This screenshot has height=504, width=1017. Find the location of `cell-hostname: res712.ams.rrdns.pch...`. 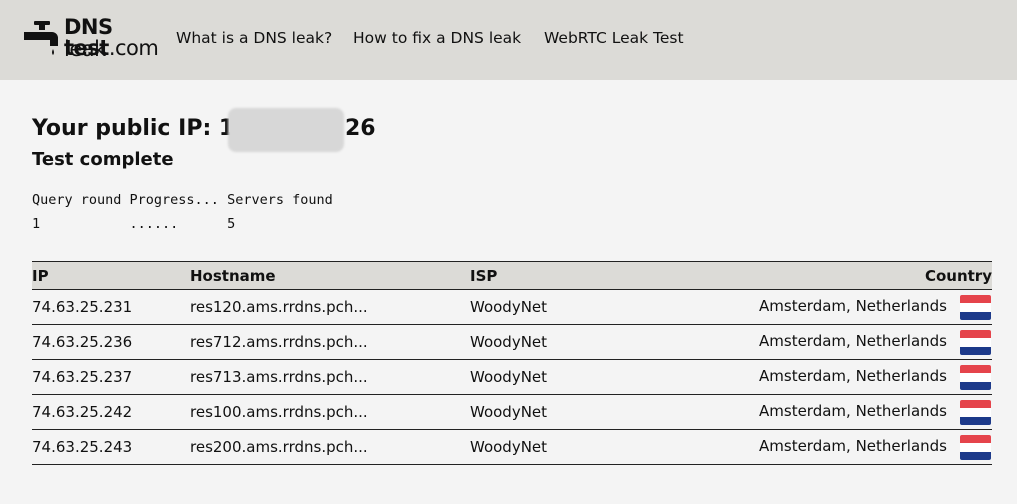

cell-hostname: res712.ams.rrdns.pch... is located at coordinates (279, 342).